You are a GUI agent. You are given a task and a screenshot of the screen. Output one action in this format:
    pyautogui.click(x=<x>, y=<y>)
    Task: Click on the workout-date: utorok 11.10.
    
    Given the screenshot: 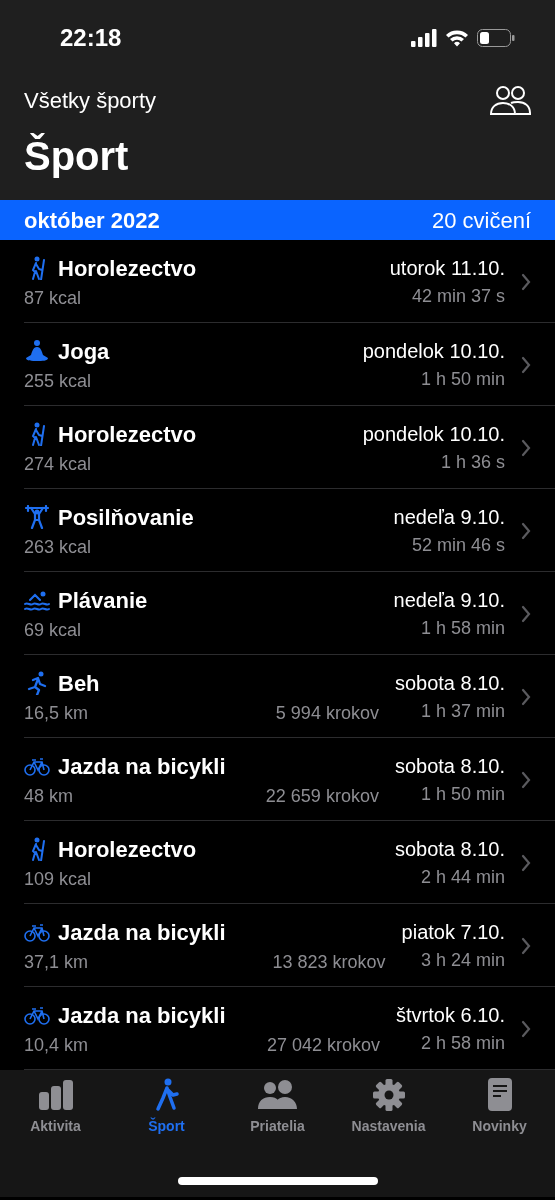 What is the action you would take?
    pyautogui.click(x=447, y=268)
    